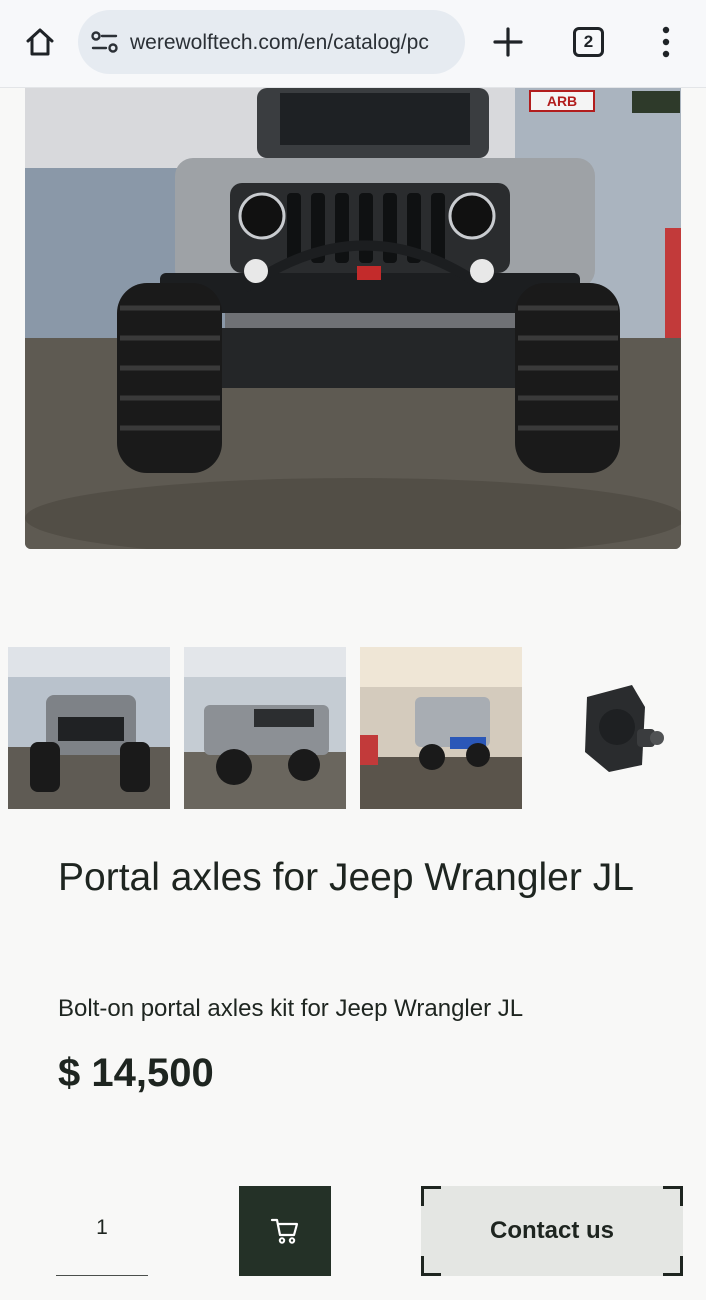 The image size is (706, 1300). I want to click on thumbnail-front-view, so click(89, 728).